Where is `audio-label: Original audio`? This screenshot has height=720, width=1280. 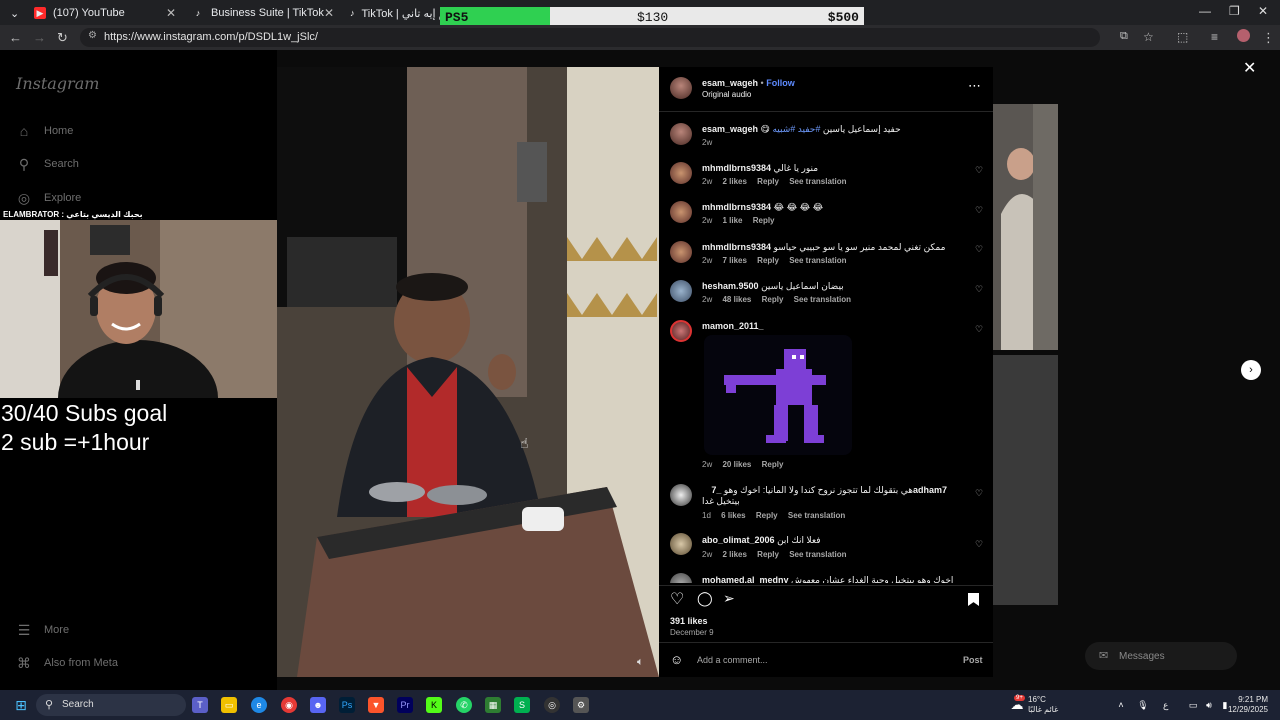
audio-label: Original audio is located at coordinates (726, 94).